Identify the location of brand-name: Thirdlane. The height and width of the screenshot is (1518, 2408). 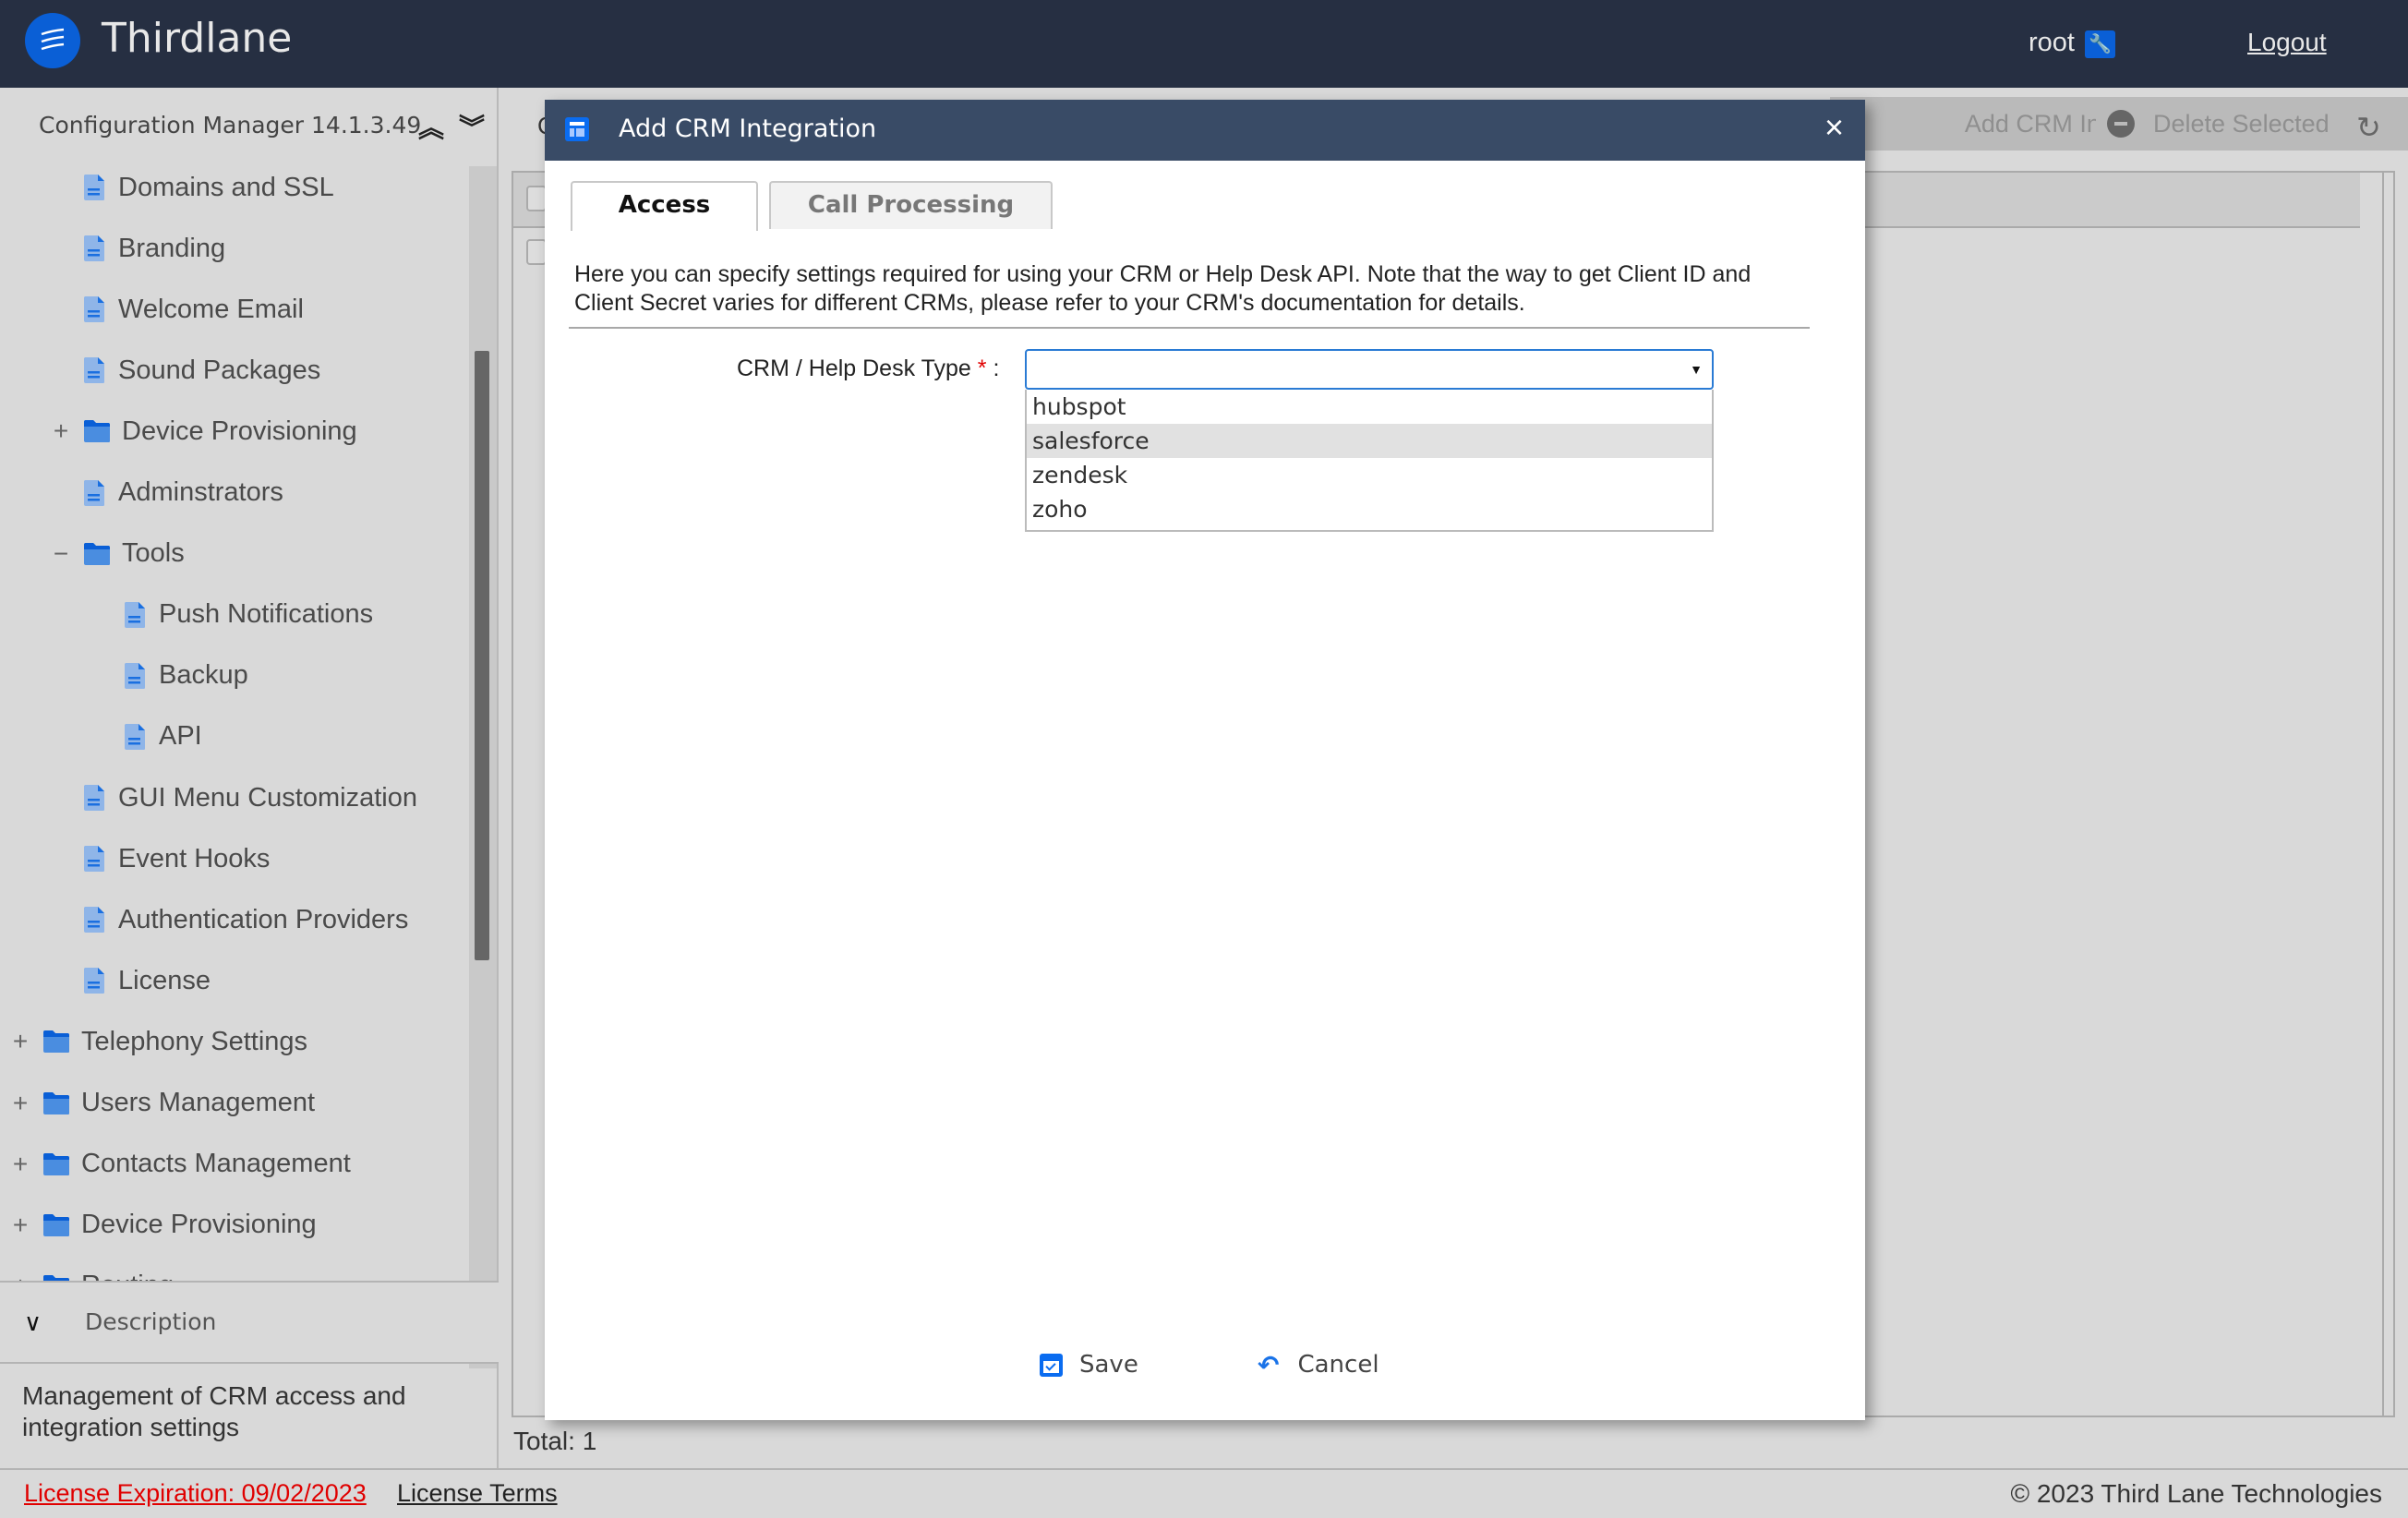
(197, 38).